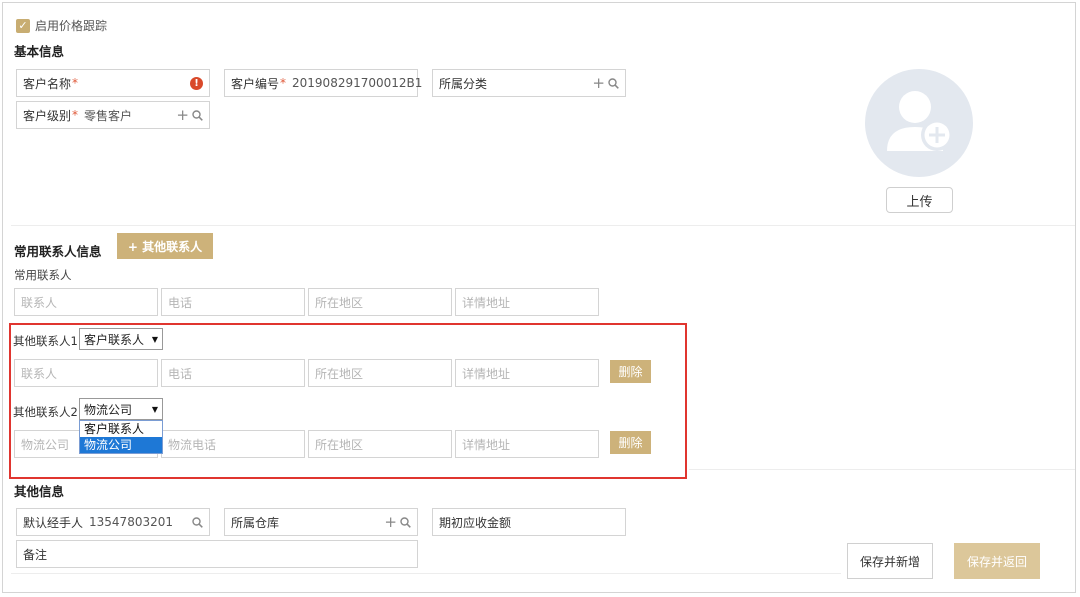  Describe the element at coordinates (121, 429) in the screenshot. I see `dropdown-option-customer-contact: 客户联系人` at that location.